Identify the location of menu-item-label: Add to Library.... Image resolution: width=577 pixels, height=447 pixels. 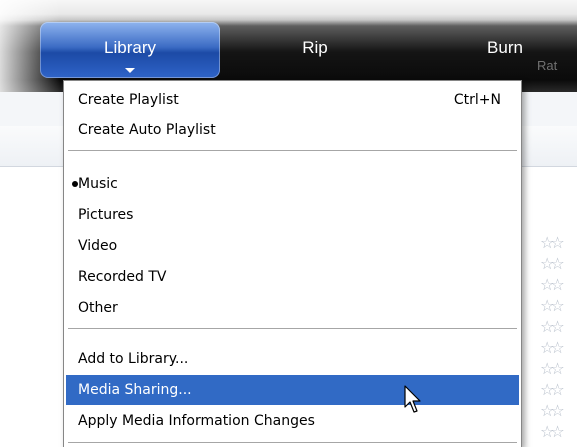
(133, 359).